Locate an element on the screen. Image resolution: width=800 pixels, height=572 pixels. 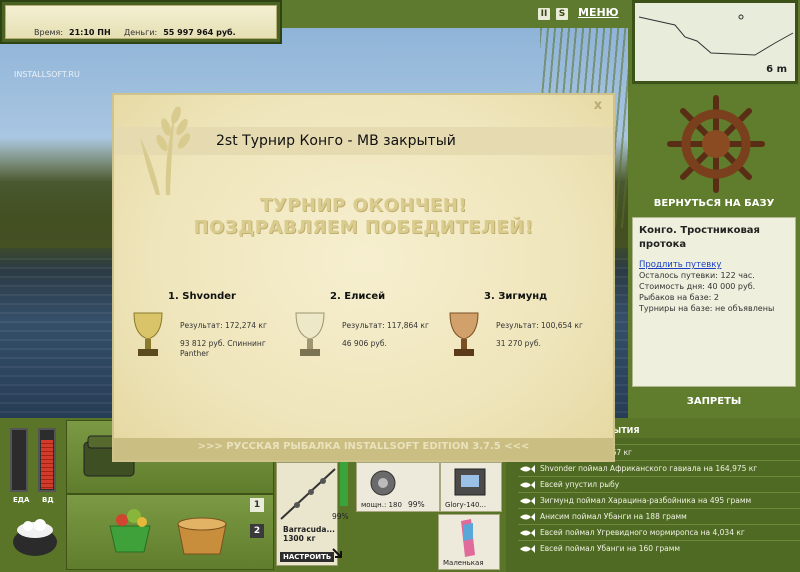
bait-basket-icon is located at coordinates (130, 530).